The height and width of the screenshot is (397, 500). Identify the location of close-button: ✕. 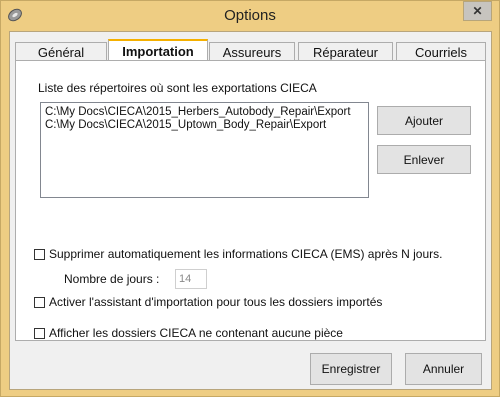
(477, 11).